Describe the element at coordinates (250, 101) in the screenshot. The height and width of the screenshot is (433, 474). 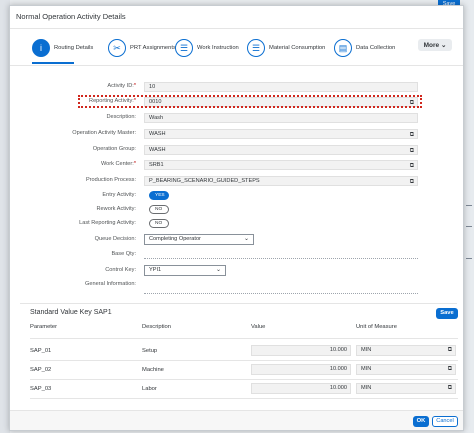
I see `reporting-activity-highlight` at that location.